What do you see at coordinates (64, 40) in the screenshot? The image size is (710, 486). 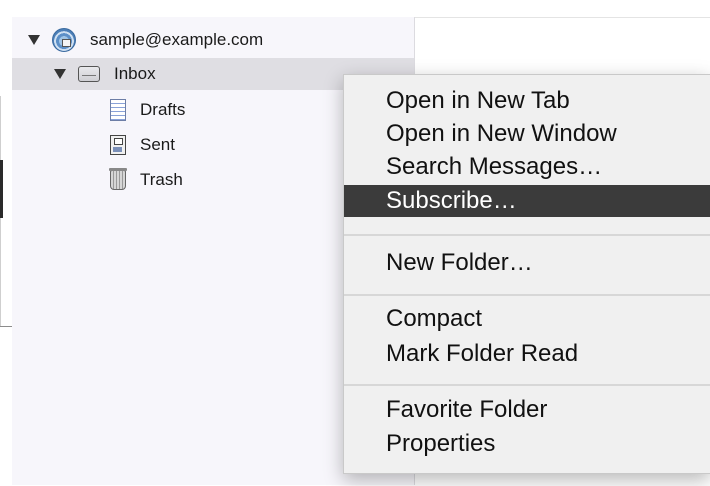 I see `account-globe-icon` at bounding box center [64, 40].